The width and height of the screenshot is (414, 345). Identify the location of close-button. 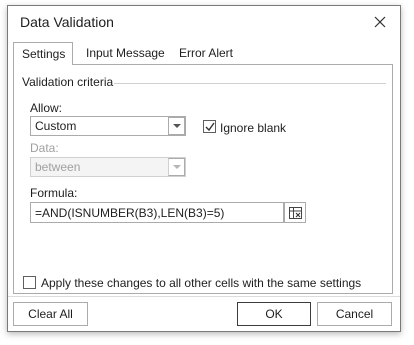
(380, 22).